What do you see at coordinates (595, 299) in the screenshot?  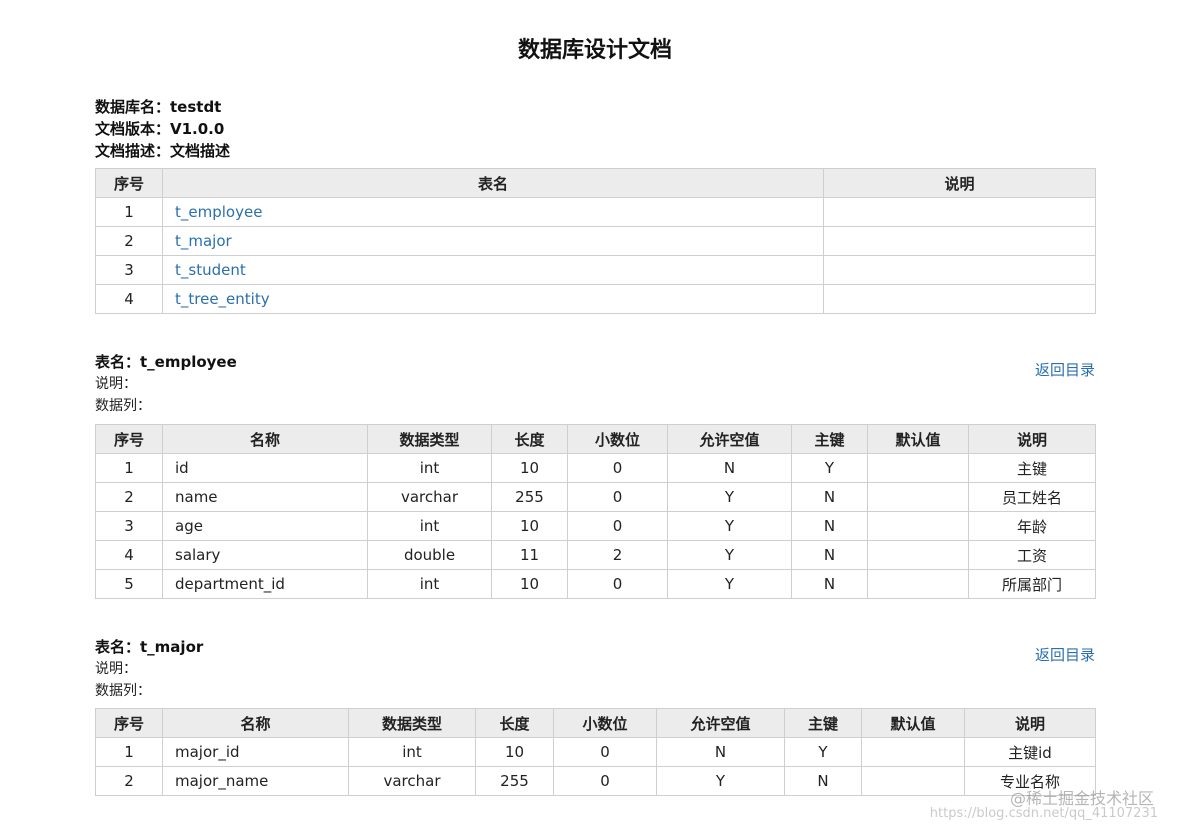 I see `toc-row: 4 t_tree_entity` at bounding box center [595, 299].